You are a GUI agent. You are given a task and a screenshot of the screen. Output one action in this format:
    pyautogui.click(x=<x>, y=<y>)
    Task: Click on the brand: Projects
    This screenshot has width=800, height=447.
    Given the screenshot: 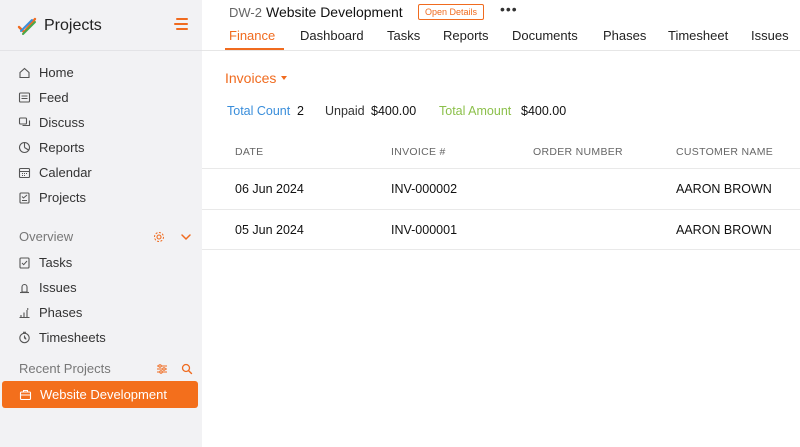 What is the action you would take?
    pyautogui.click(x=59, y=26)
    